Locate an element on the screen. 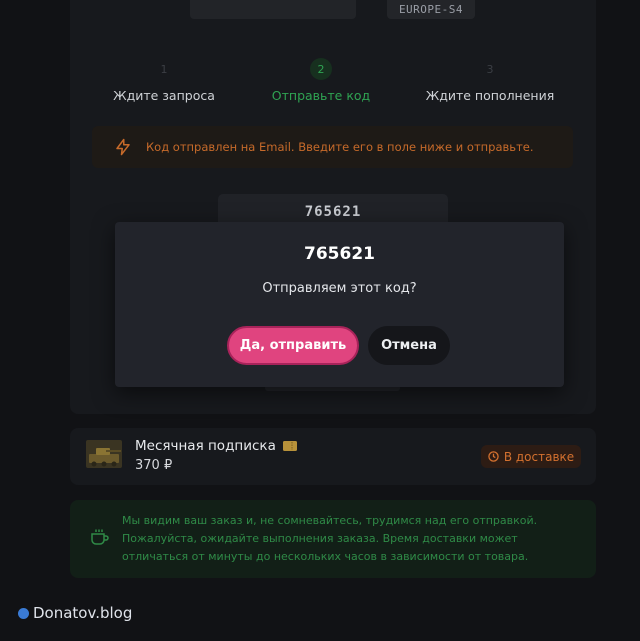  dialog-code: 765621 is located at coordinates (339, 254).